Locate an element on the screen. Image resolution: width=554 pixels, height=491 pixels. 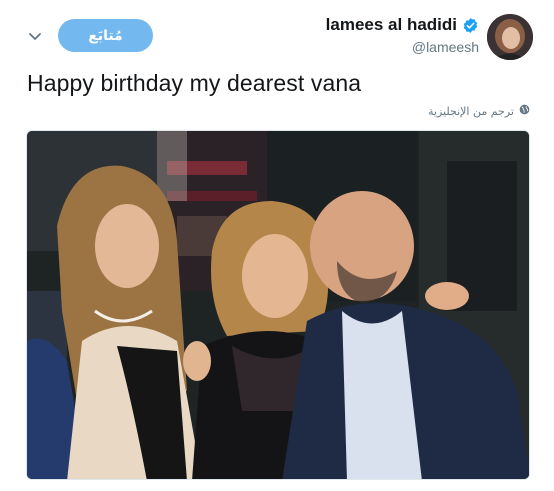
avatar is located at coordinates (510, 37).